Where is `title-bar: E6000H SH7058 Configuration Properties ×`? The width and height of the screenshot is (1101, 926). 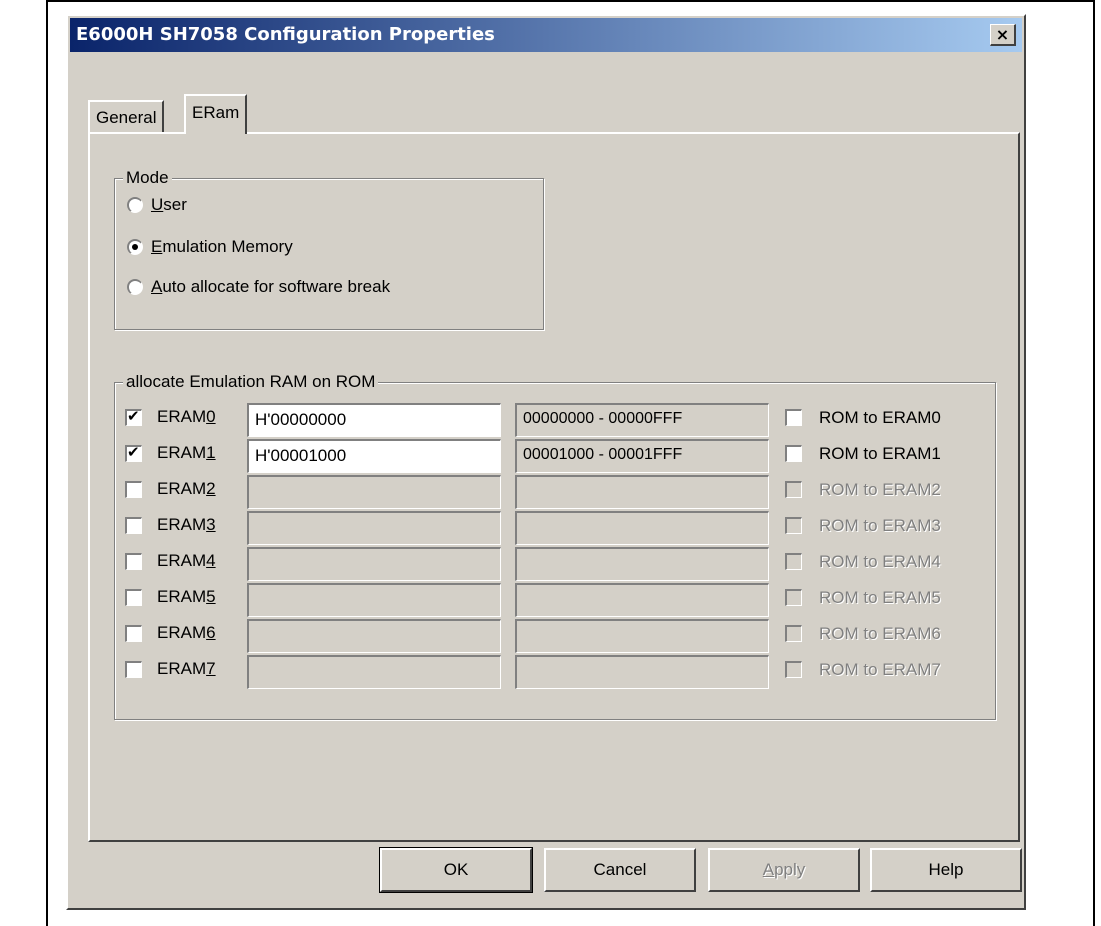
title-bar: E6000H SH7058 Configuration Properties × is located at coordinates (546, 35).